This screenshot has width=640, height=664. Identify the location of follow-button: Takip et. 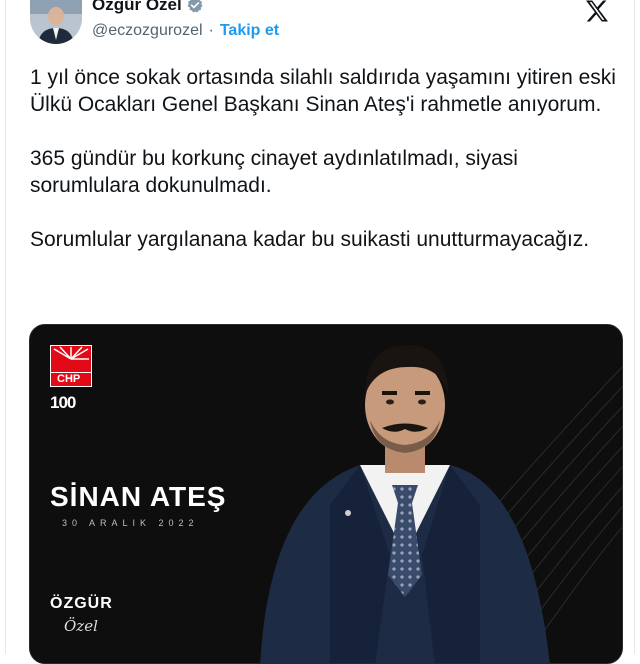
(249, 31).